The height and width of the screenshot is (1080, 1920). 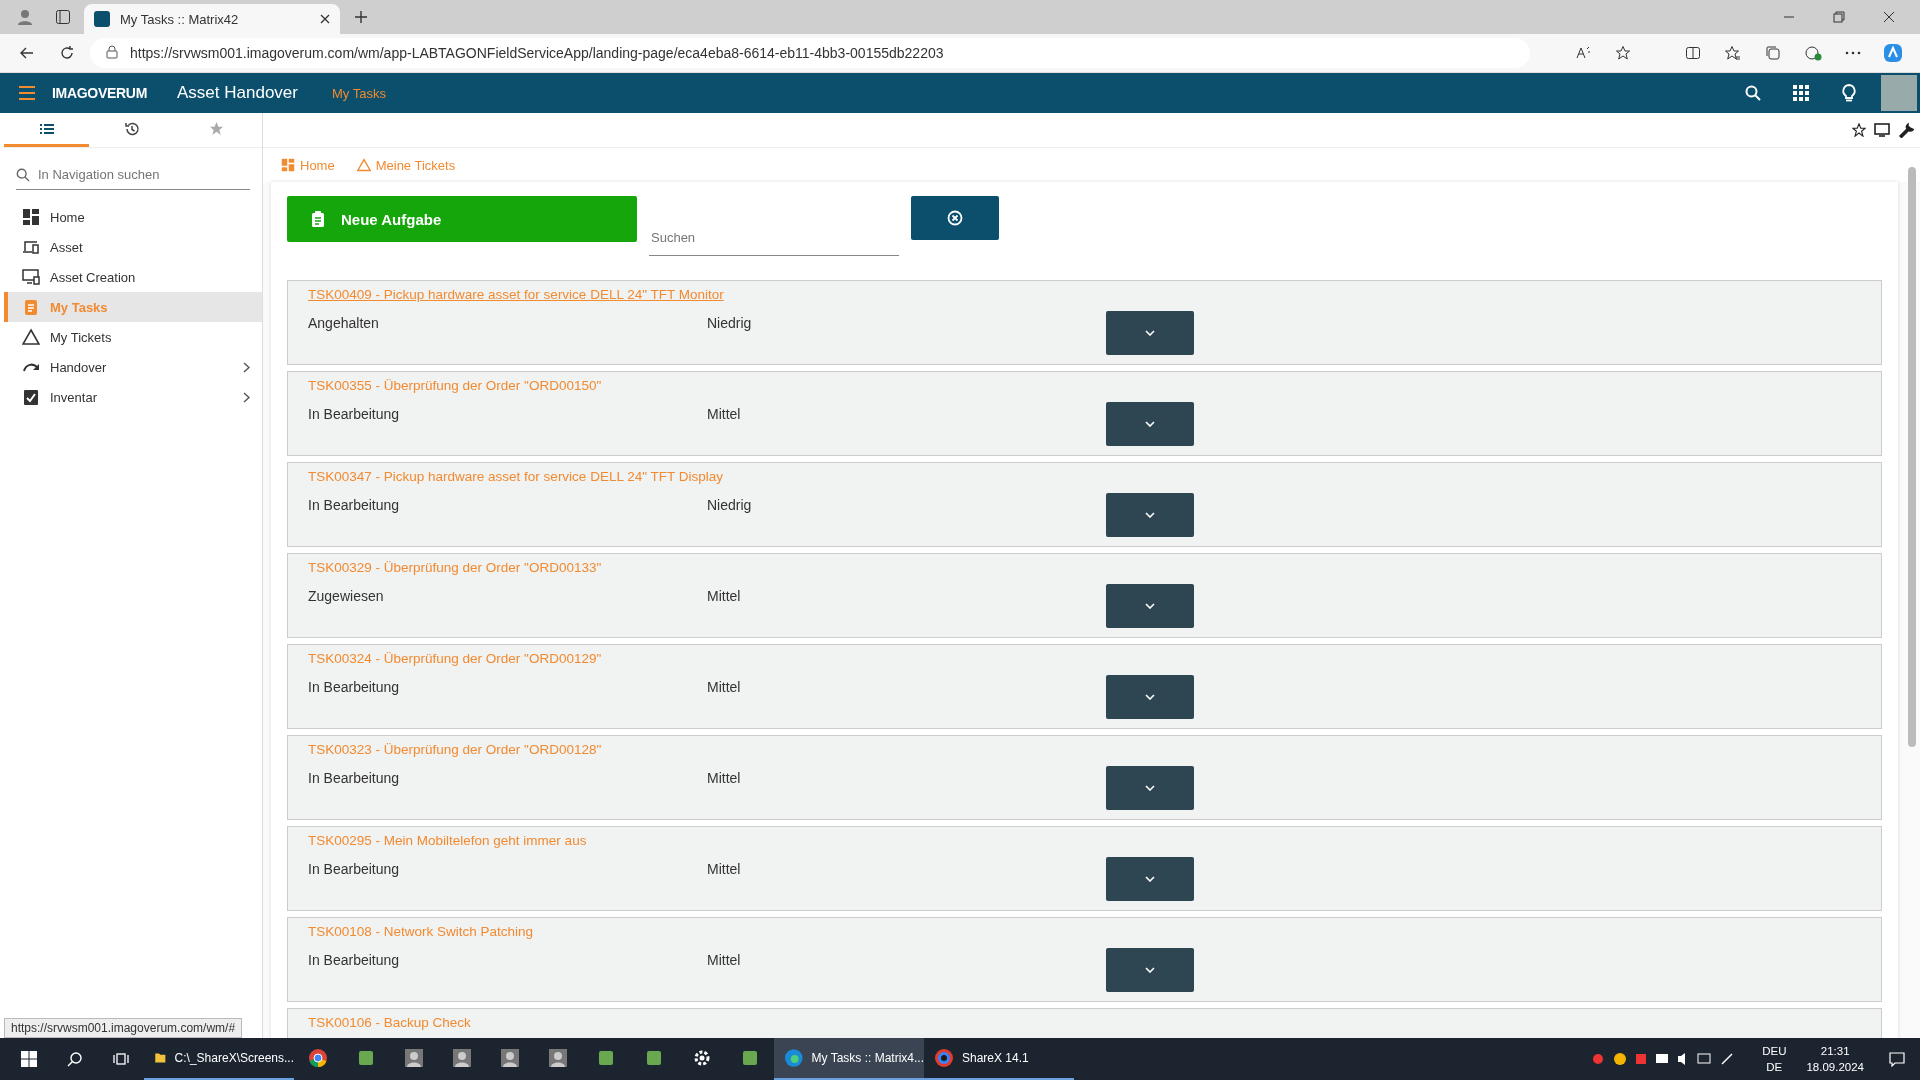 What do you see at coordinates (237, 93) in the screenshot?
I see `app-title: Asset Handover` at bounding box center [237, 93].